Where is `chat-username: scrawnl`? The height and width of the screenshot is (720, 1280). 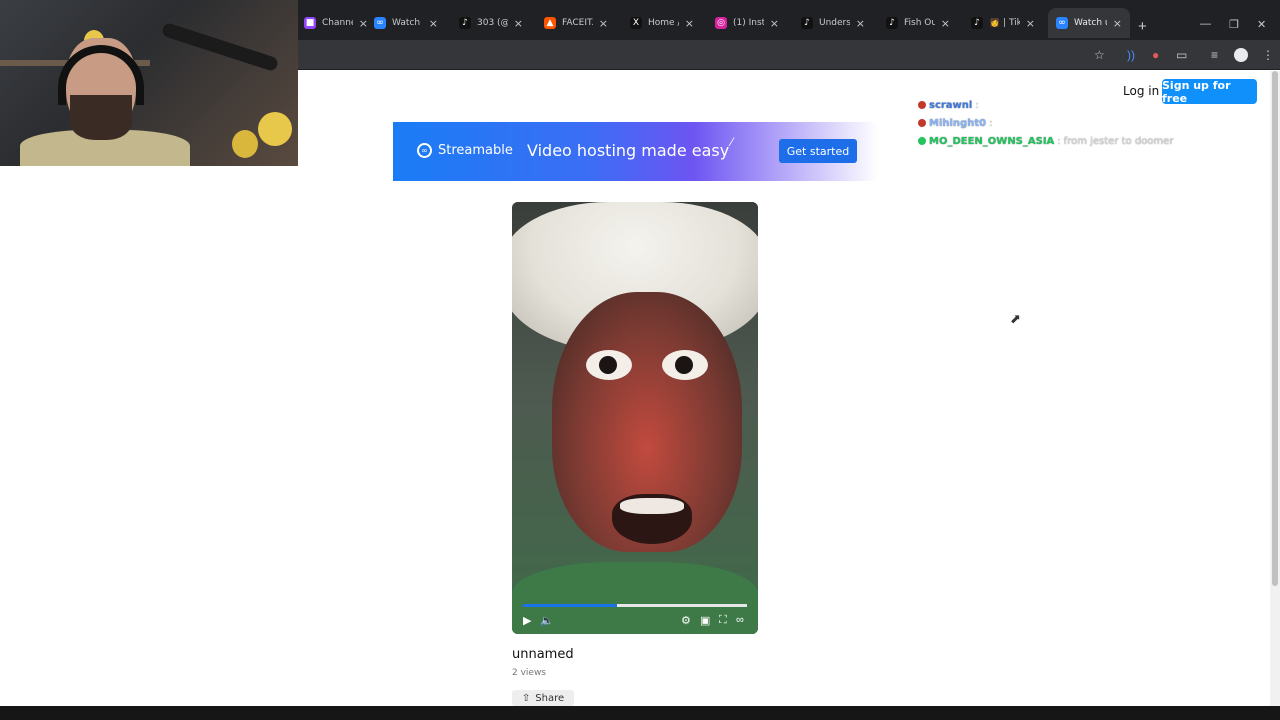
chat-username: scrawnl is located at coordinates (951, 105).